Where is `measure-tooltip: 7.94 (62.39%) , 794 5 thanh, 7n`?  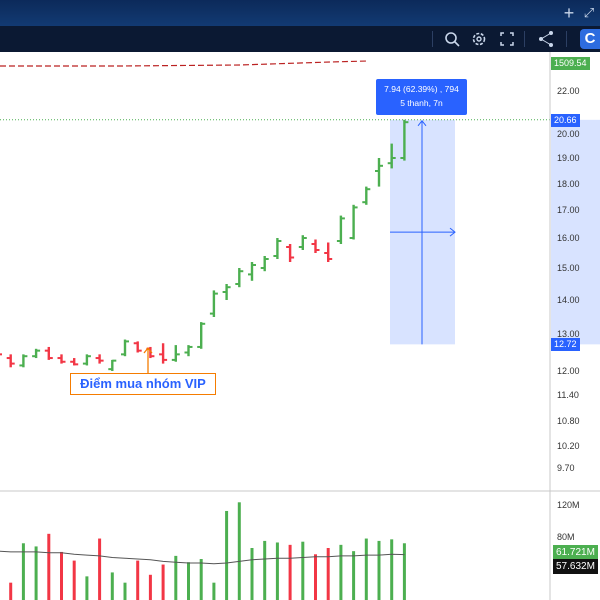 measure-tooltip: 7.94 (62.39%) , 794 5 thanh, 7n is located at coordinates (421, 97).